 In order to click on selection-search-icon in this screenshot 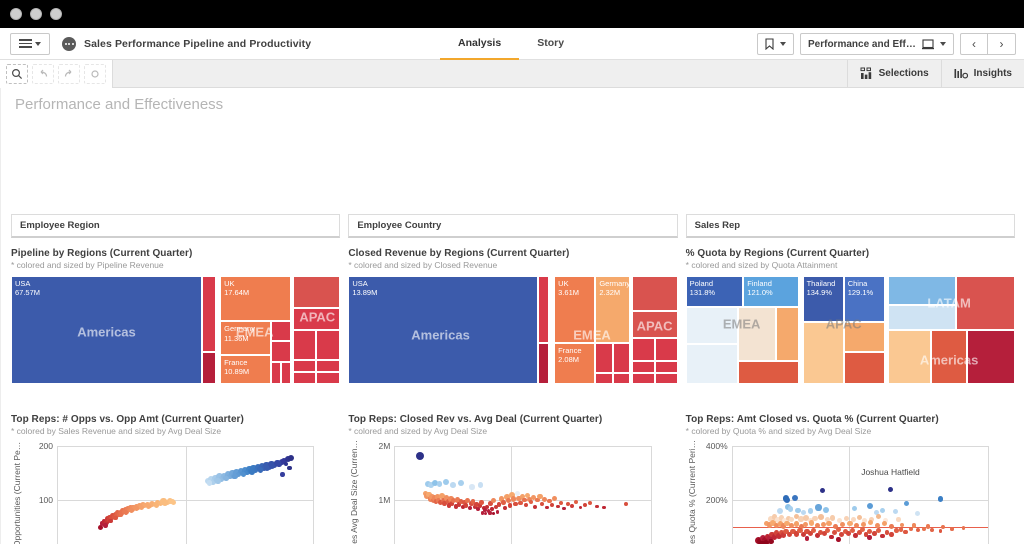, I will do `click(17, 73)`.